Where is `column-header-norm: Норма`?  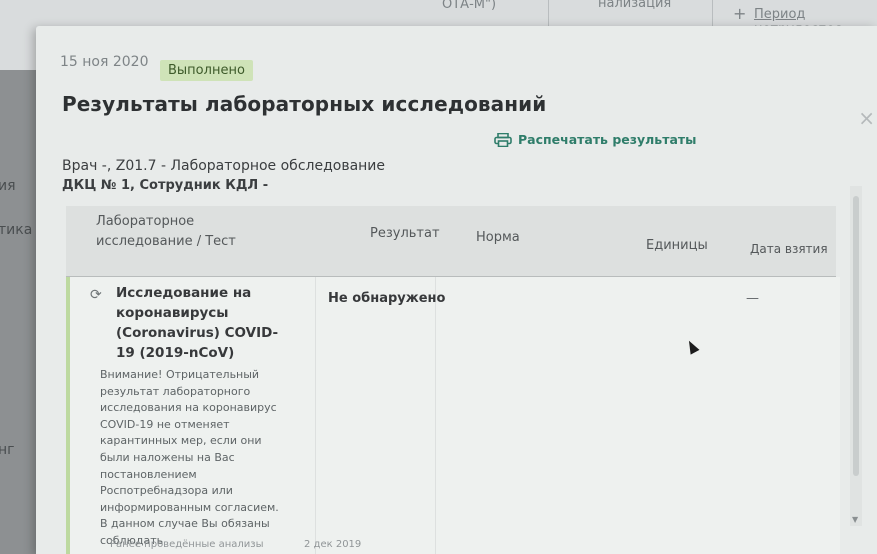
column-header-norm: Норма is located at coordinates (498, 237).